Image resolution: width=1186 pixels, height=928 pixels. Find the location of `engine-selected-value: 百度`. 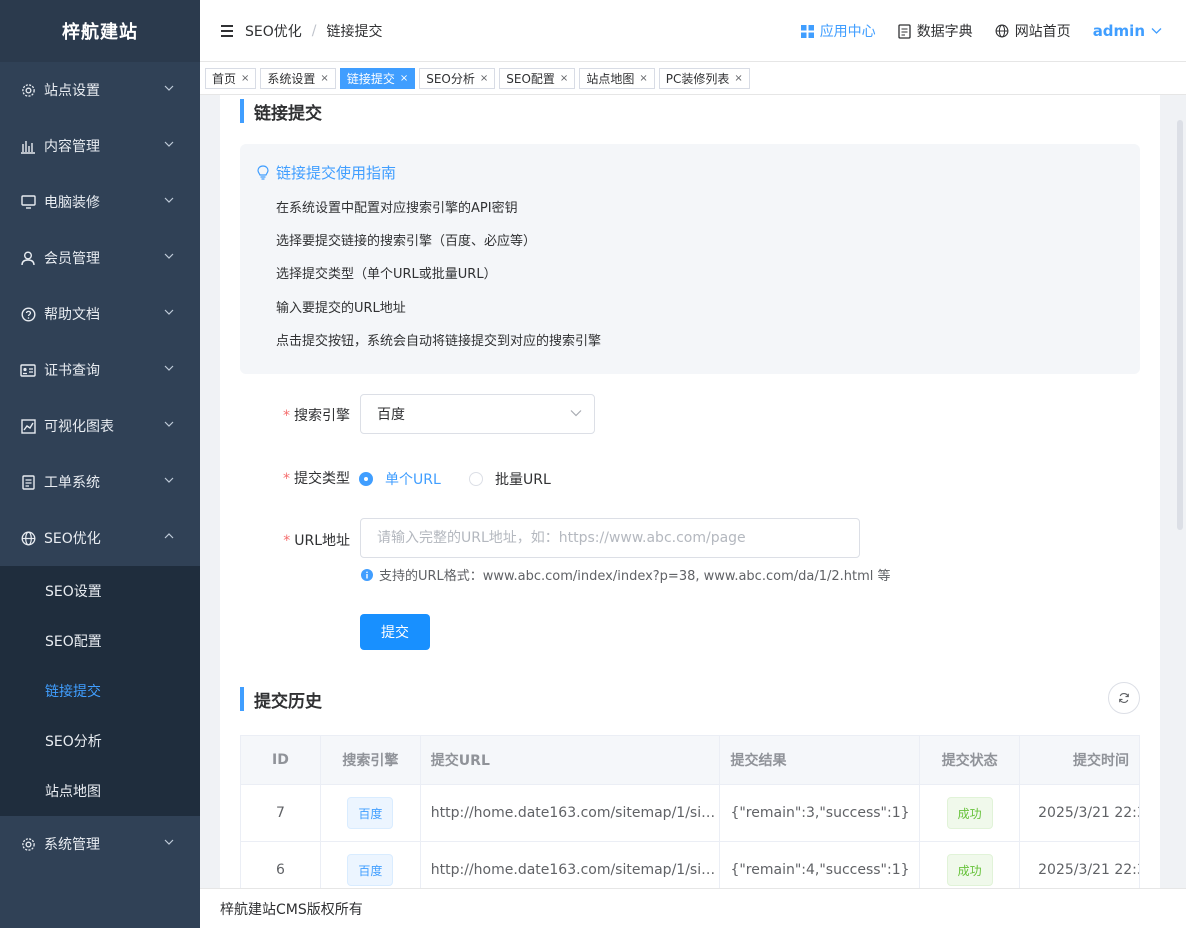

engine-selected-value: 百度 is located at coordinates (391, 415).